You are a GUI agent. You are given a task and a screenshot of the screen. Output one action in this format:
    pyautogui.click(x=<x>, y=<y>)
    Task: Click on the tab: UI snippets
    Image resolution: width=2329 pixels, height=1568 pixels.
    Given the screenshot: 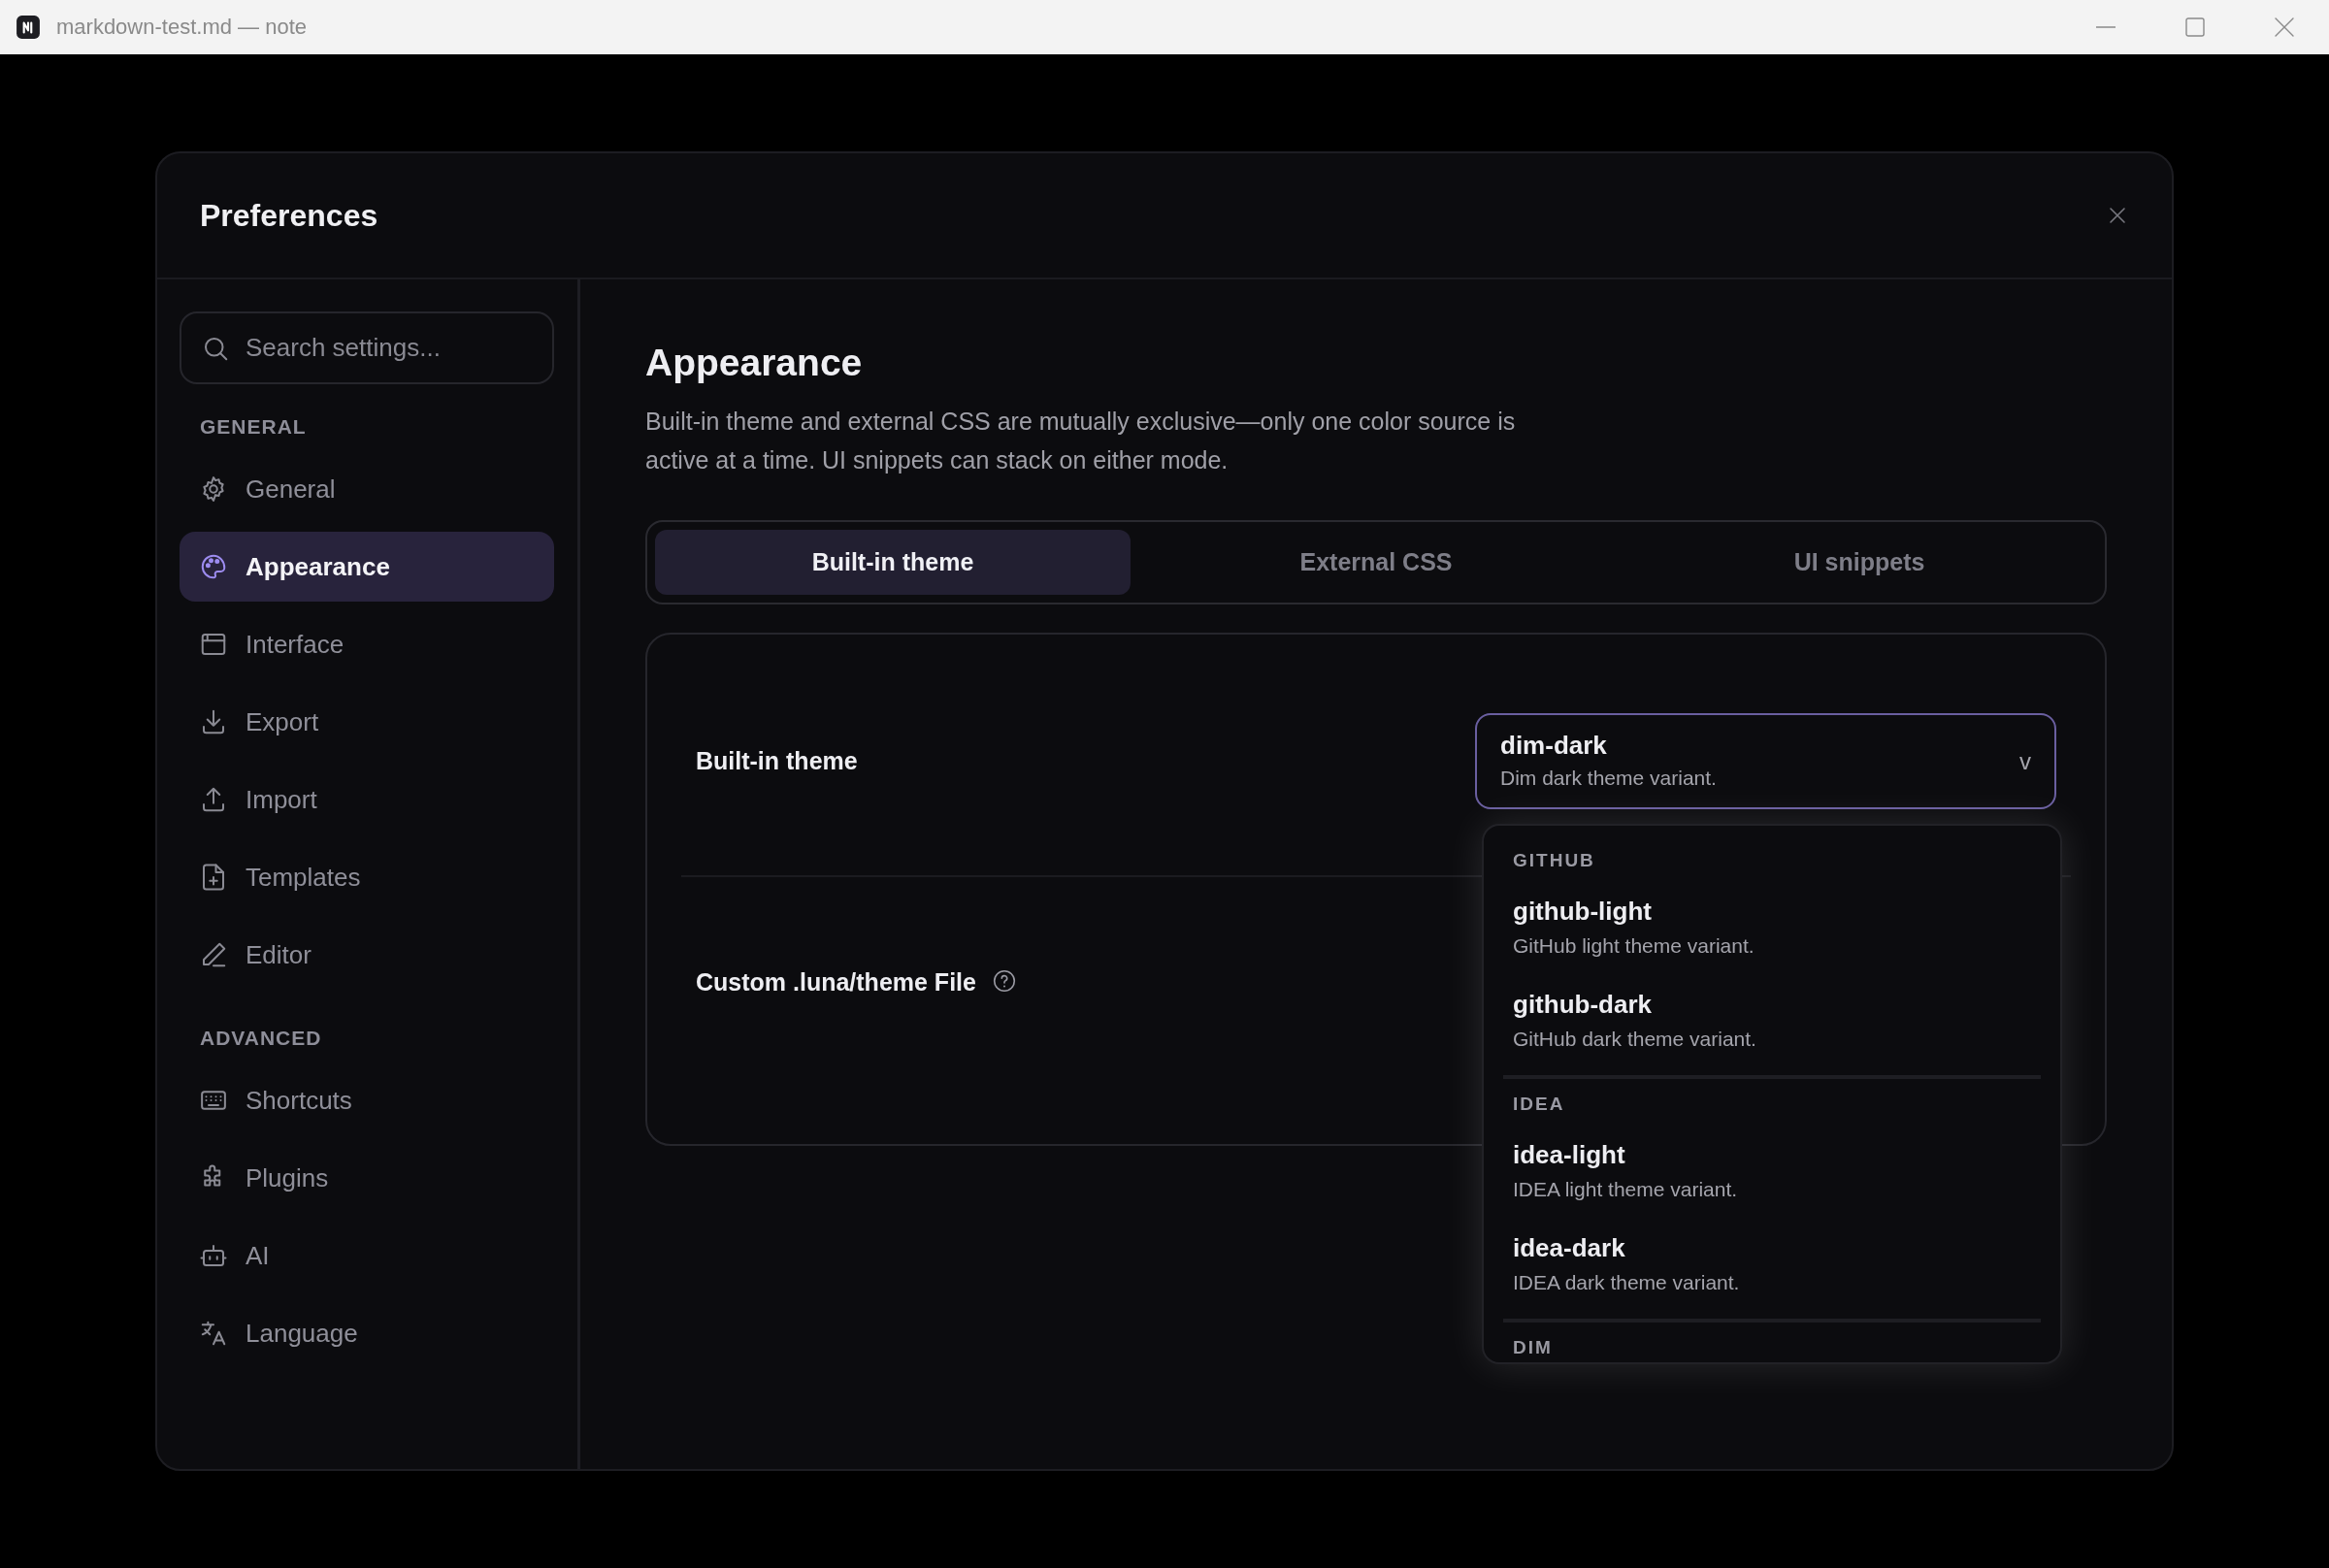 What is the action you would take?
    pyautogui.click(x=1859, y=562)
    